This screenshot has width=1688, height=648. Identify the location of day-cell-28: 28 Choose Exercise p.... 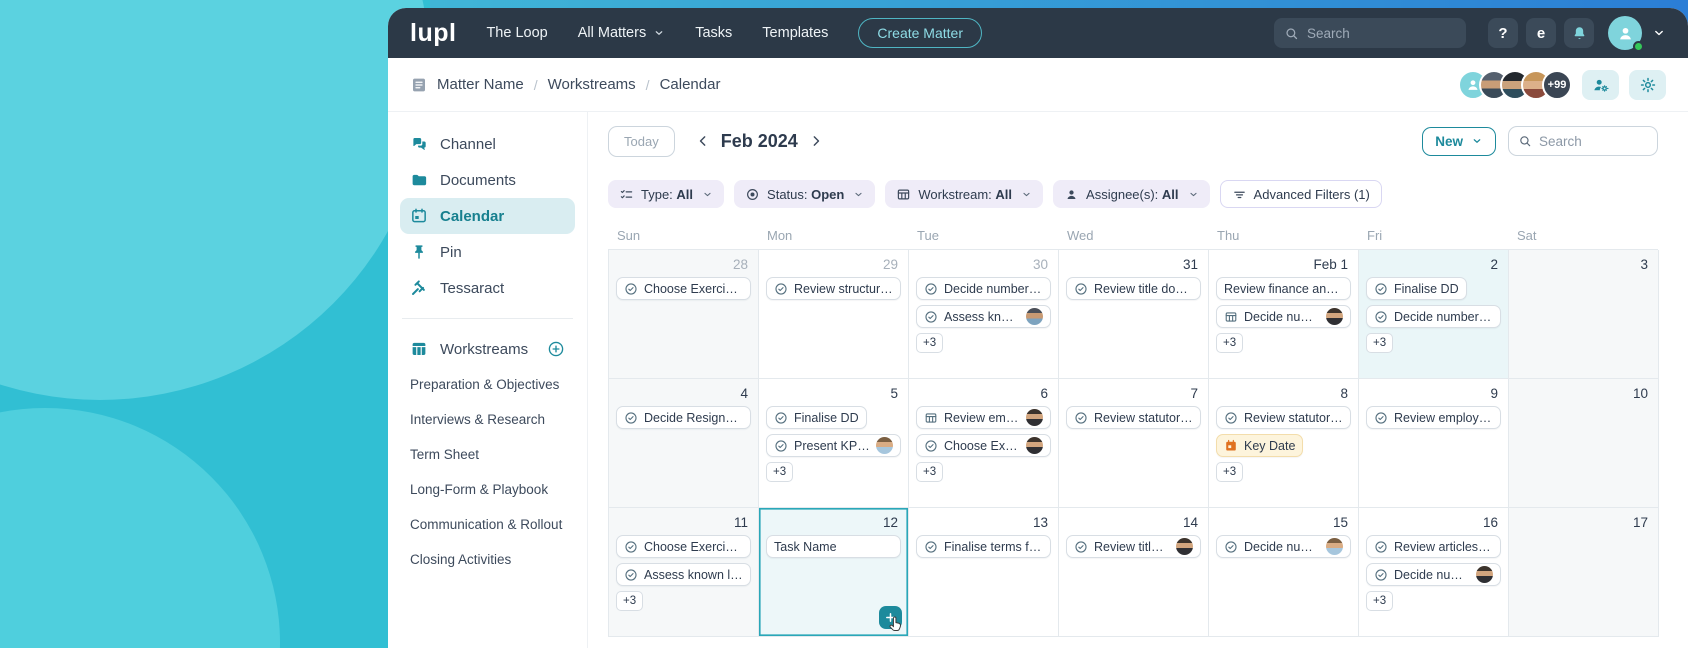
(684, 314).